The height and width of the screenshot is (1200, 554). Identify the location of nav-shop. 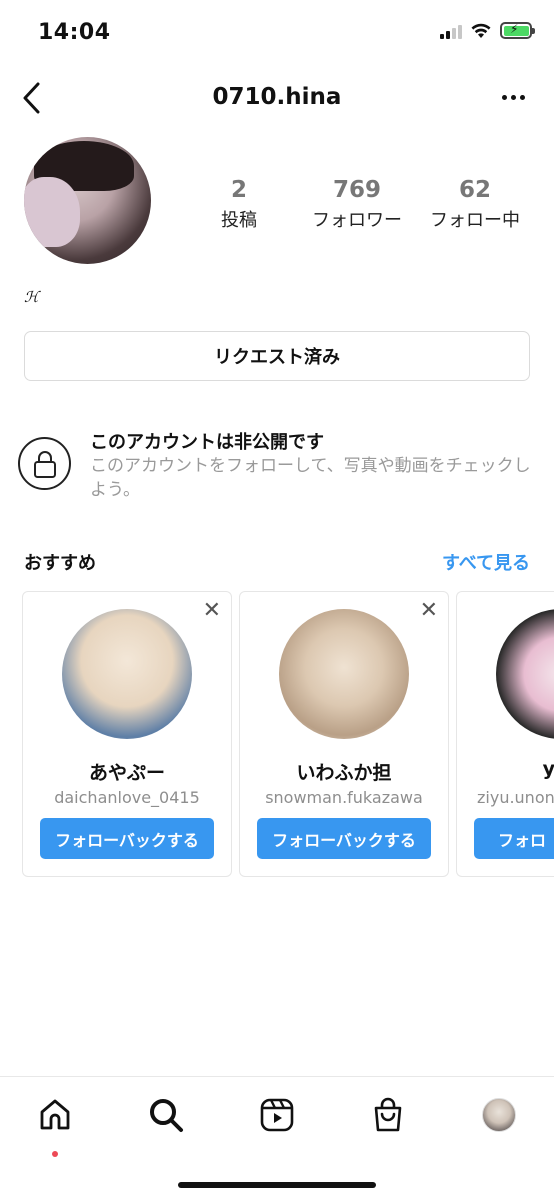
(388, 1115).